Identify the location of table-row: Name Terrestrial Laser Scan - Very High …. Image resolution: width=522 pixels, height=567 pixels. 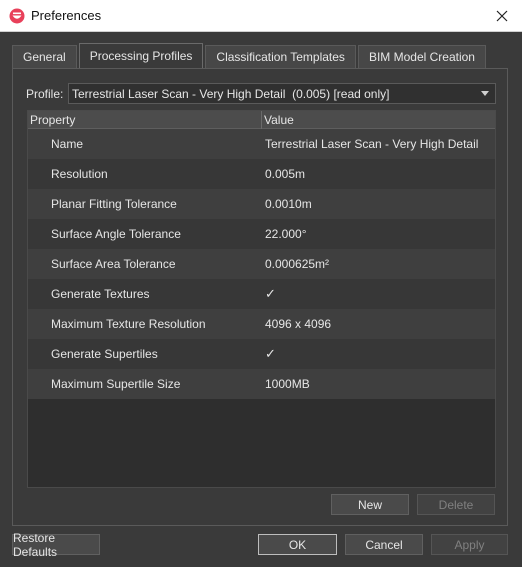
(261, 144).